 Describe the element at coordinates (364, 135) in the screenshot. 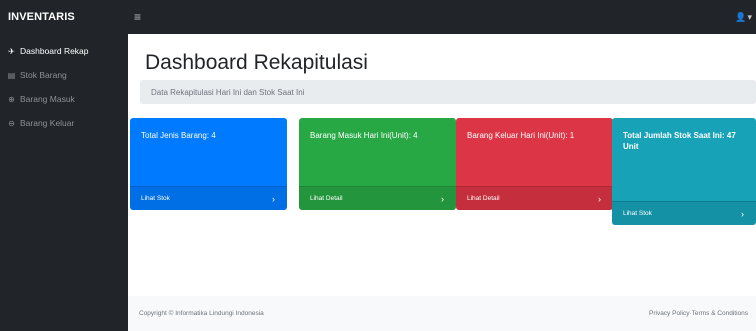

I see `card-text: Barang Masuk Hari Ini(Unit): 4` at that location.